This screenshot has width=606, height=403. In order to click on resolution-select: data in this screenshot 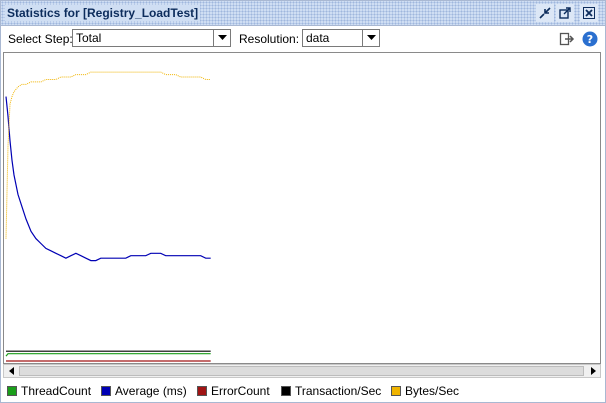, I will do `click(341, 38)`.